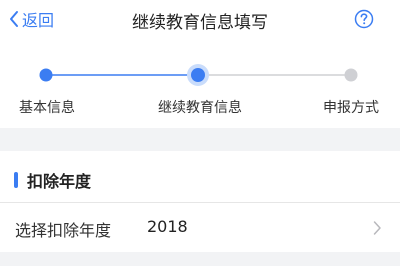 This screenshot has width=400, height=266. Describe the element at coordinates (351, 75) in the screenshot. I see `step-dot-filing-method` at that location.